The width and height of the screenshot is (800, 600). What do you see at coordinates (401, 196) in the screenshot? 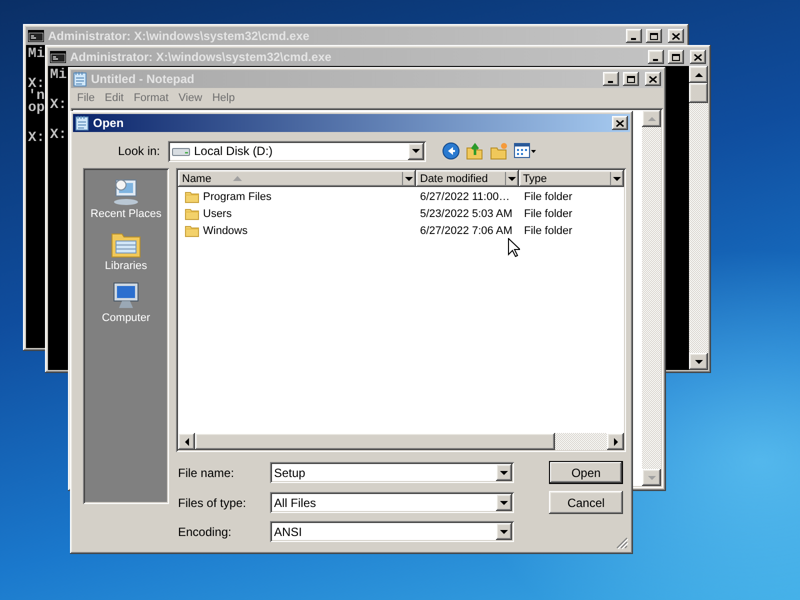
I see `file-row: Program Files 6/27/2022 11:00… File folder` at bounding box center [401, 196].